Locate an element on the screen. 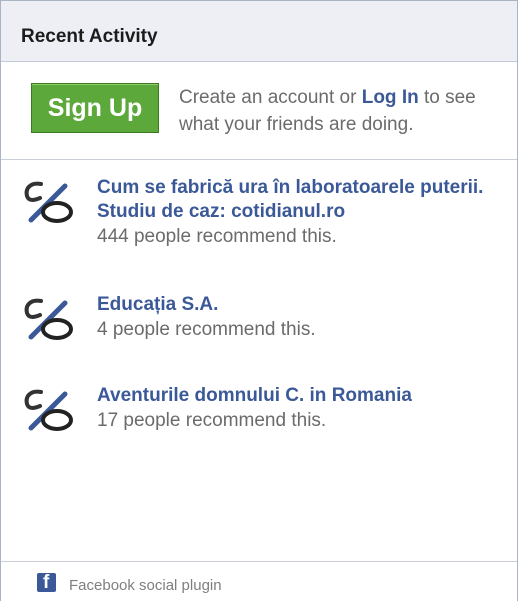  social-plugin-link: Facebook social plugin is located at coordinates (145, 585).